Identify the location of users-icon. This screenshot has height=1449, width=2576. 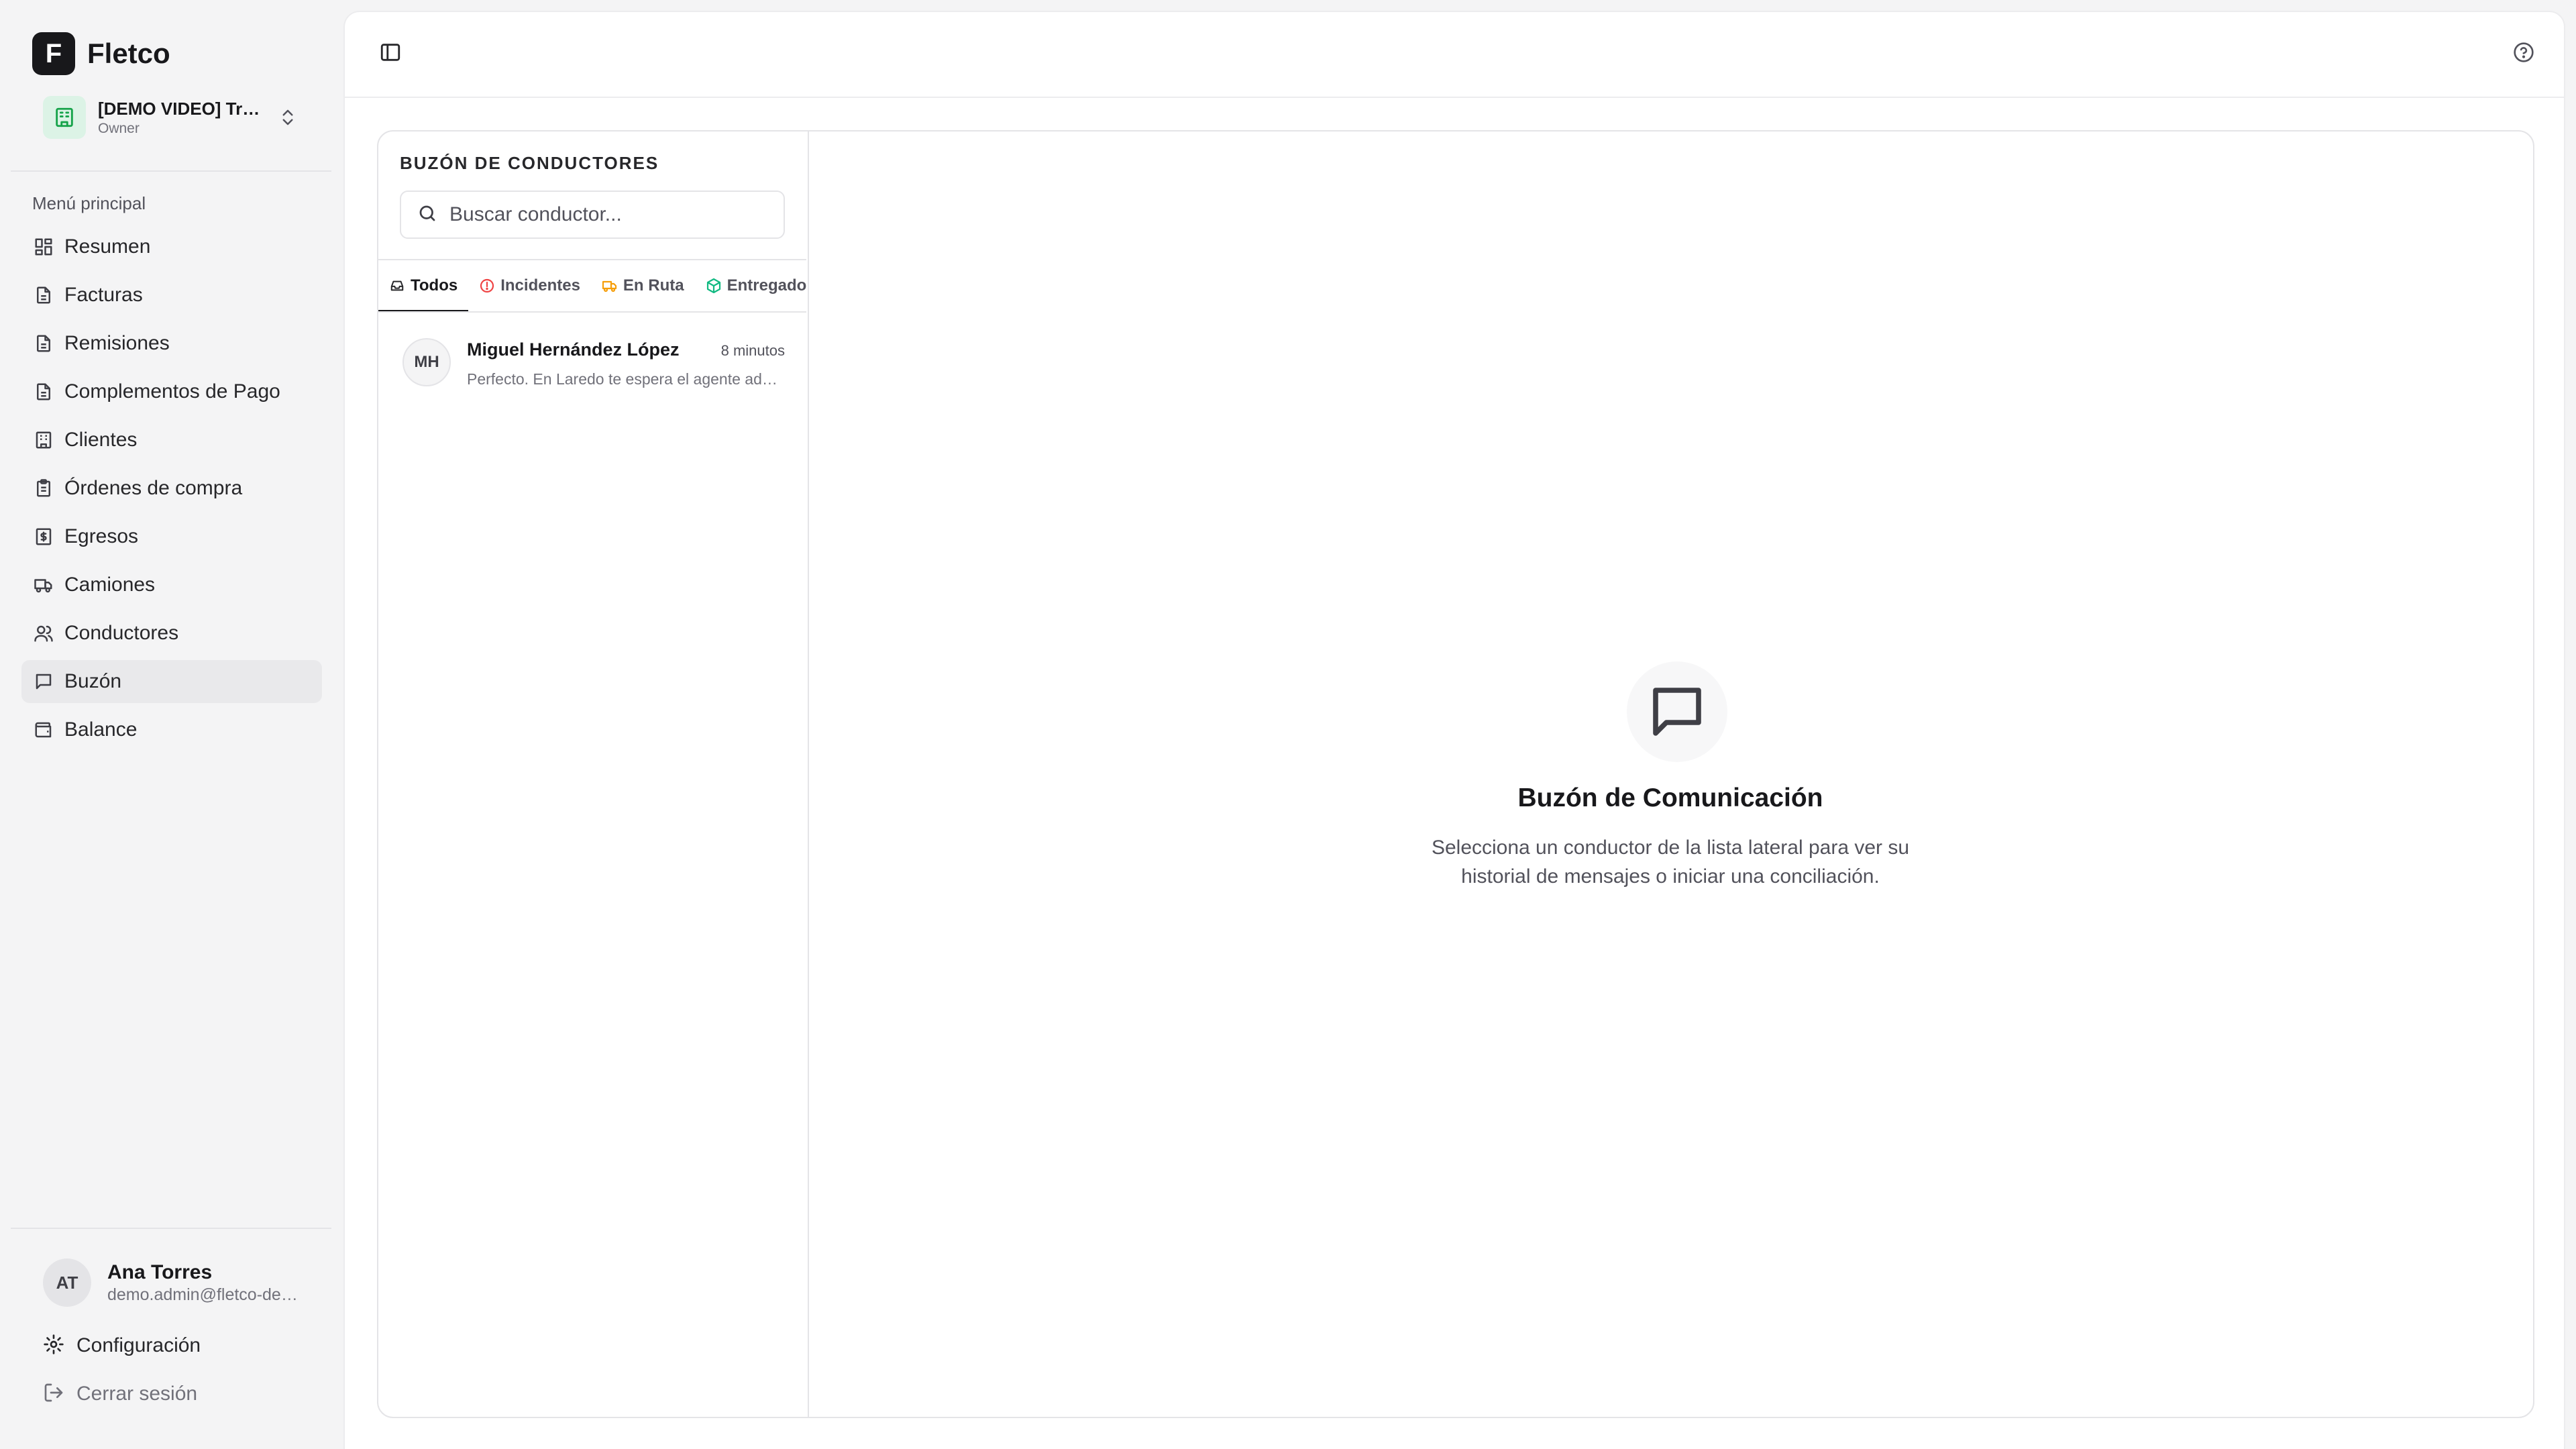
(43, 633).